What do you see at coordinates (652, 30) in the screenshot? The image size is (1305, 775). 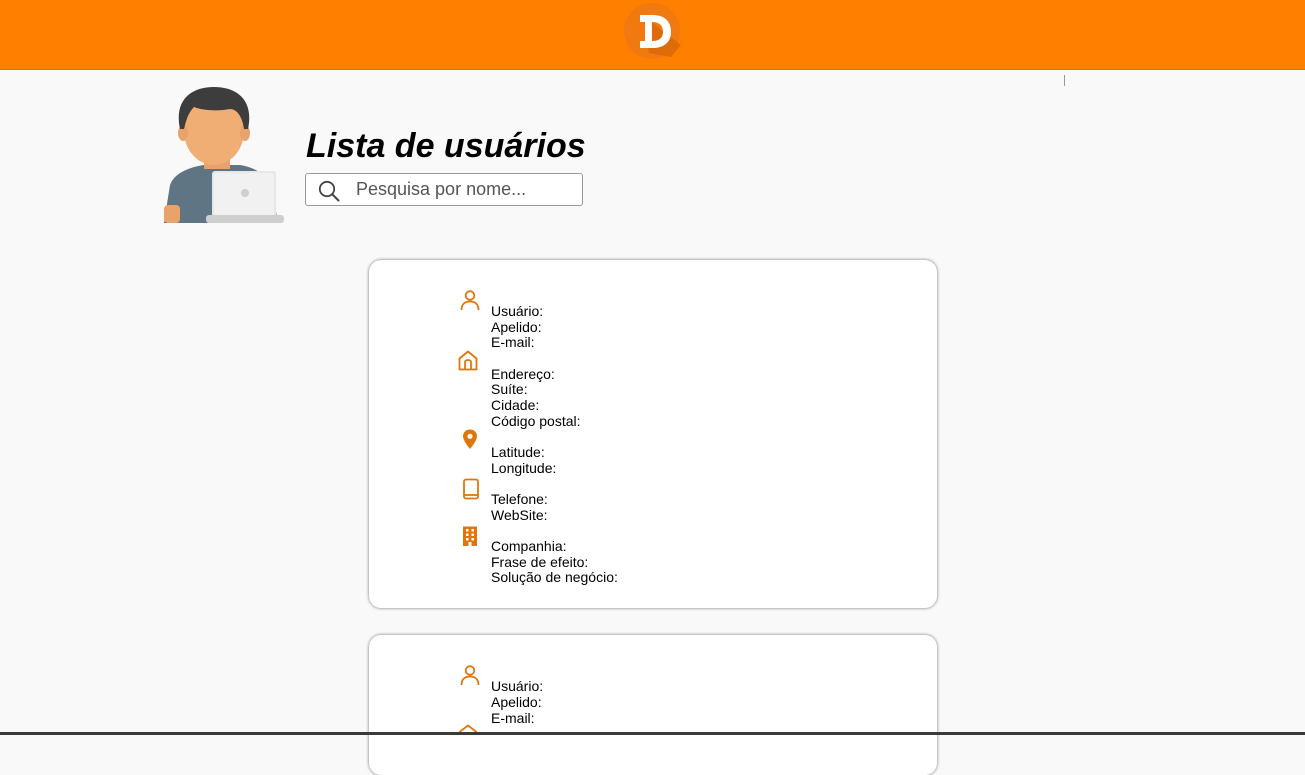 I see `brand-logo` at bounding box center [652, 30].